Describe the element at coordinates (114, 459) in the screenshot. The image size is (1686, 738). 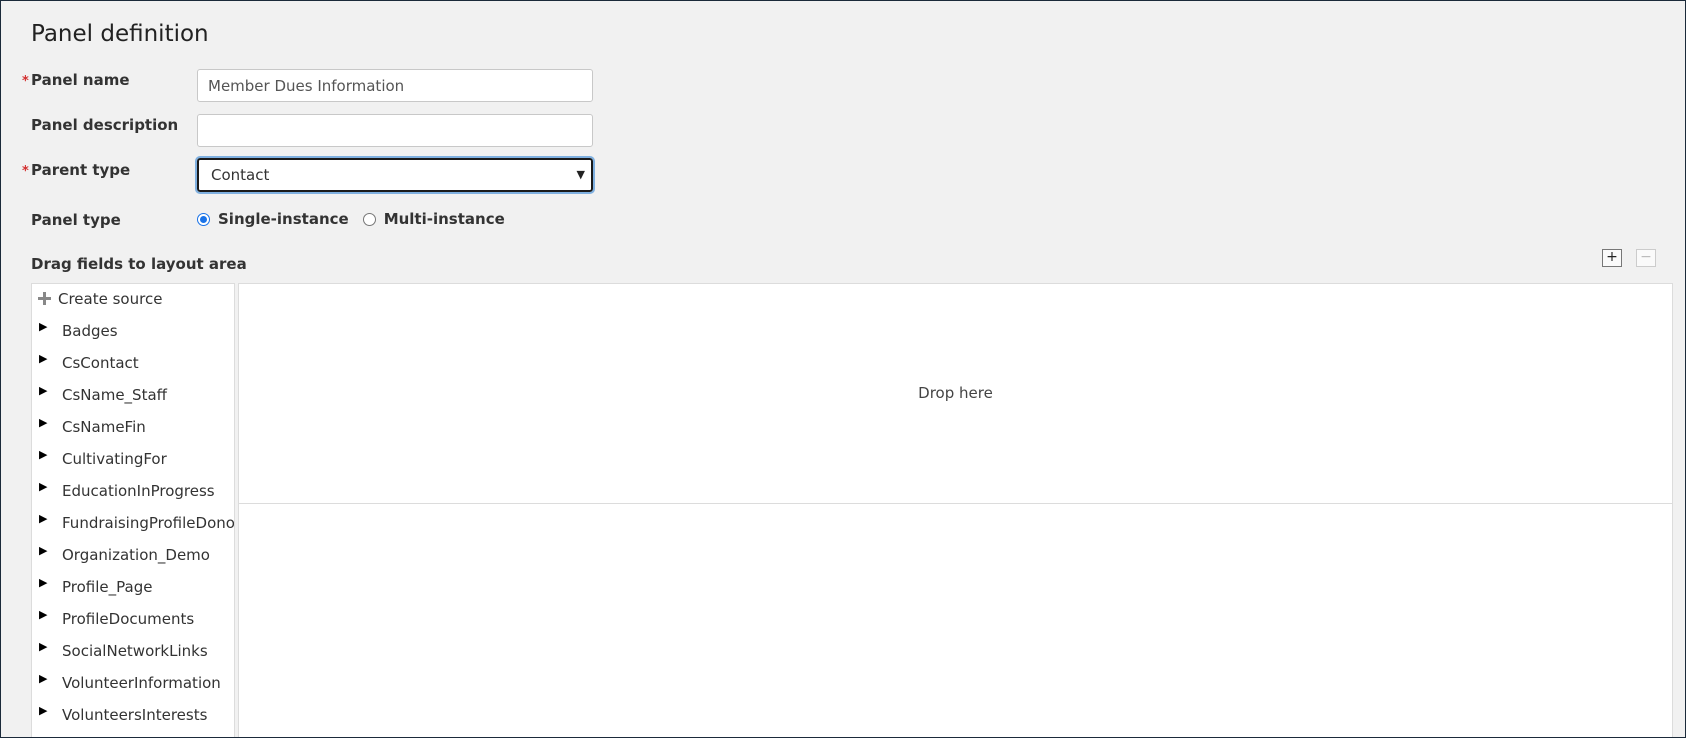
I see `source-item-label: CultivatingFor` at that location.